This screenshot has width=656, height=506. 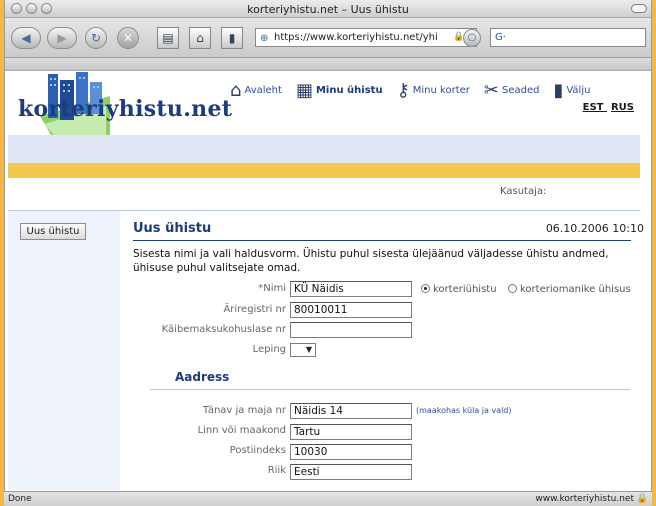 What do you see at coordinates (642, 499) in the screenshot?
I see `lock-icon: 🔒` at bounding box center [642, 499].